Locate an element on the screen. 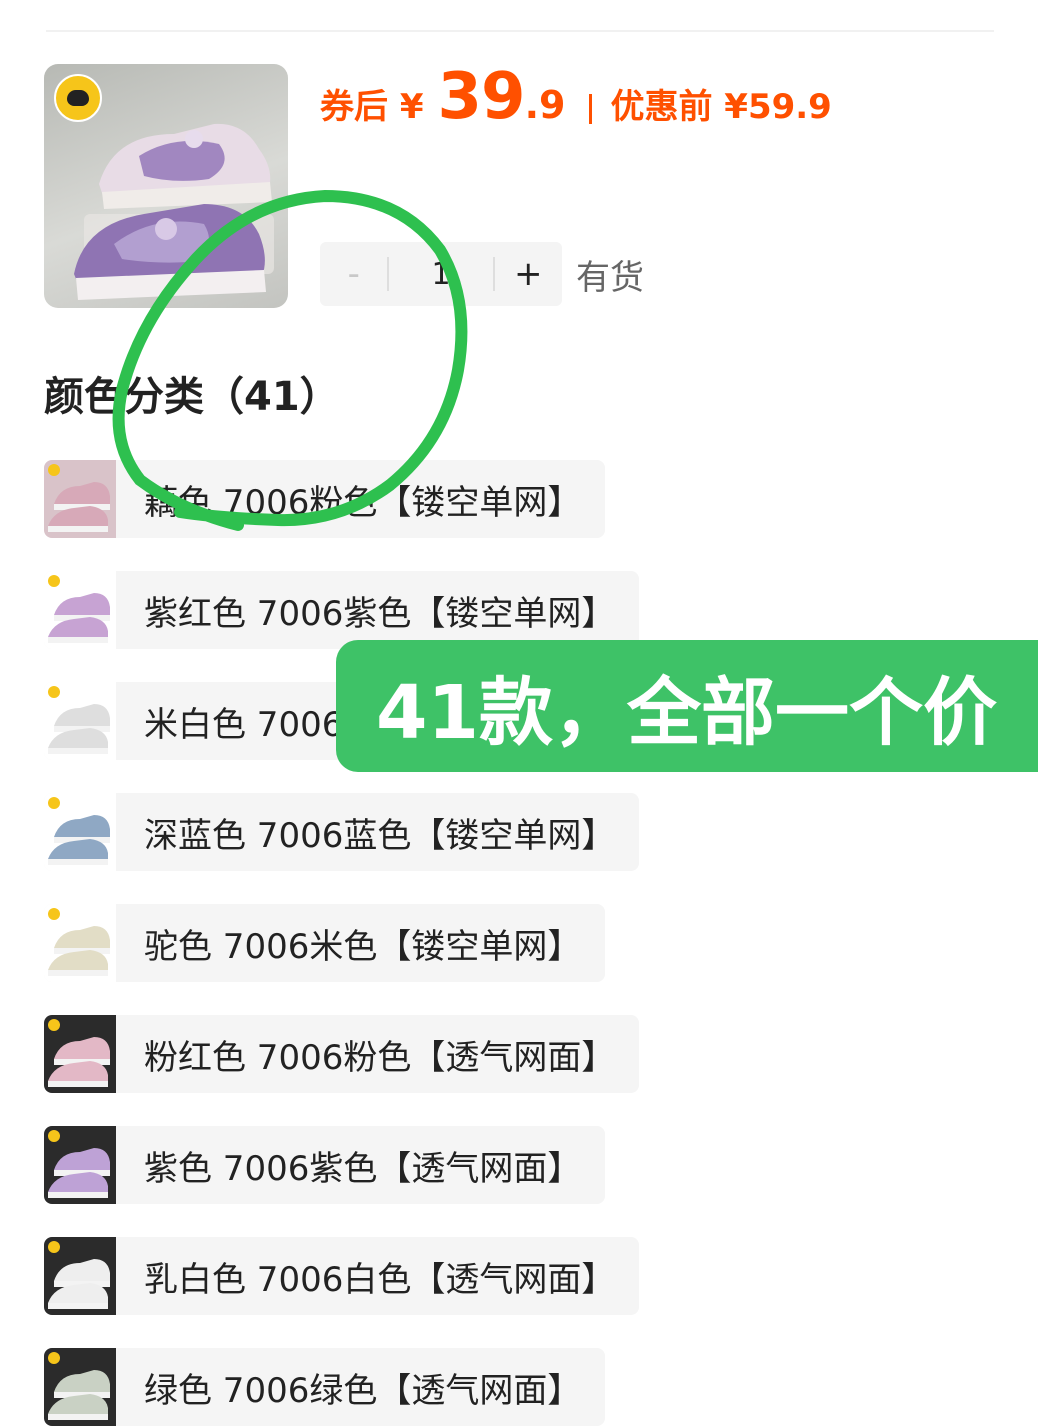 The height and width of the screenshot is (1426, 1038). price-integer: 39 is located at coordinates (481, 97).